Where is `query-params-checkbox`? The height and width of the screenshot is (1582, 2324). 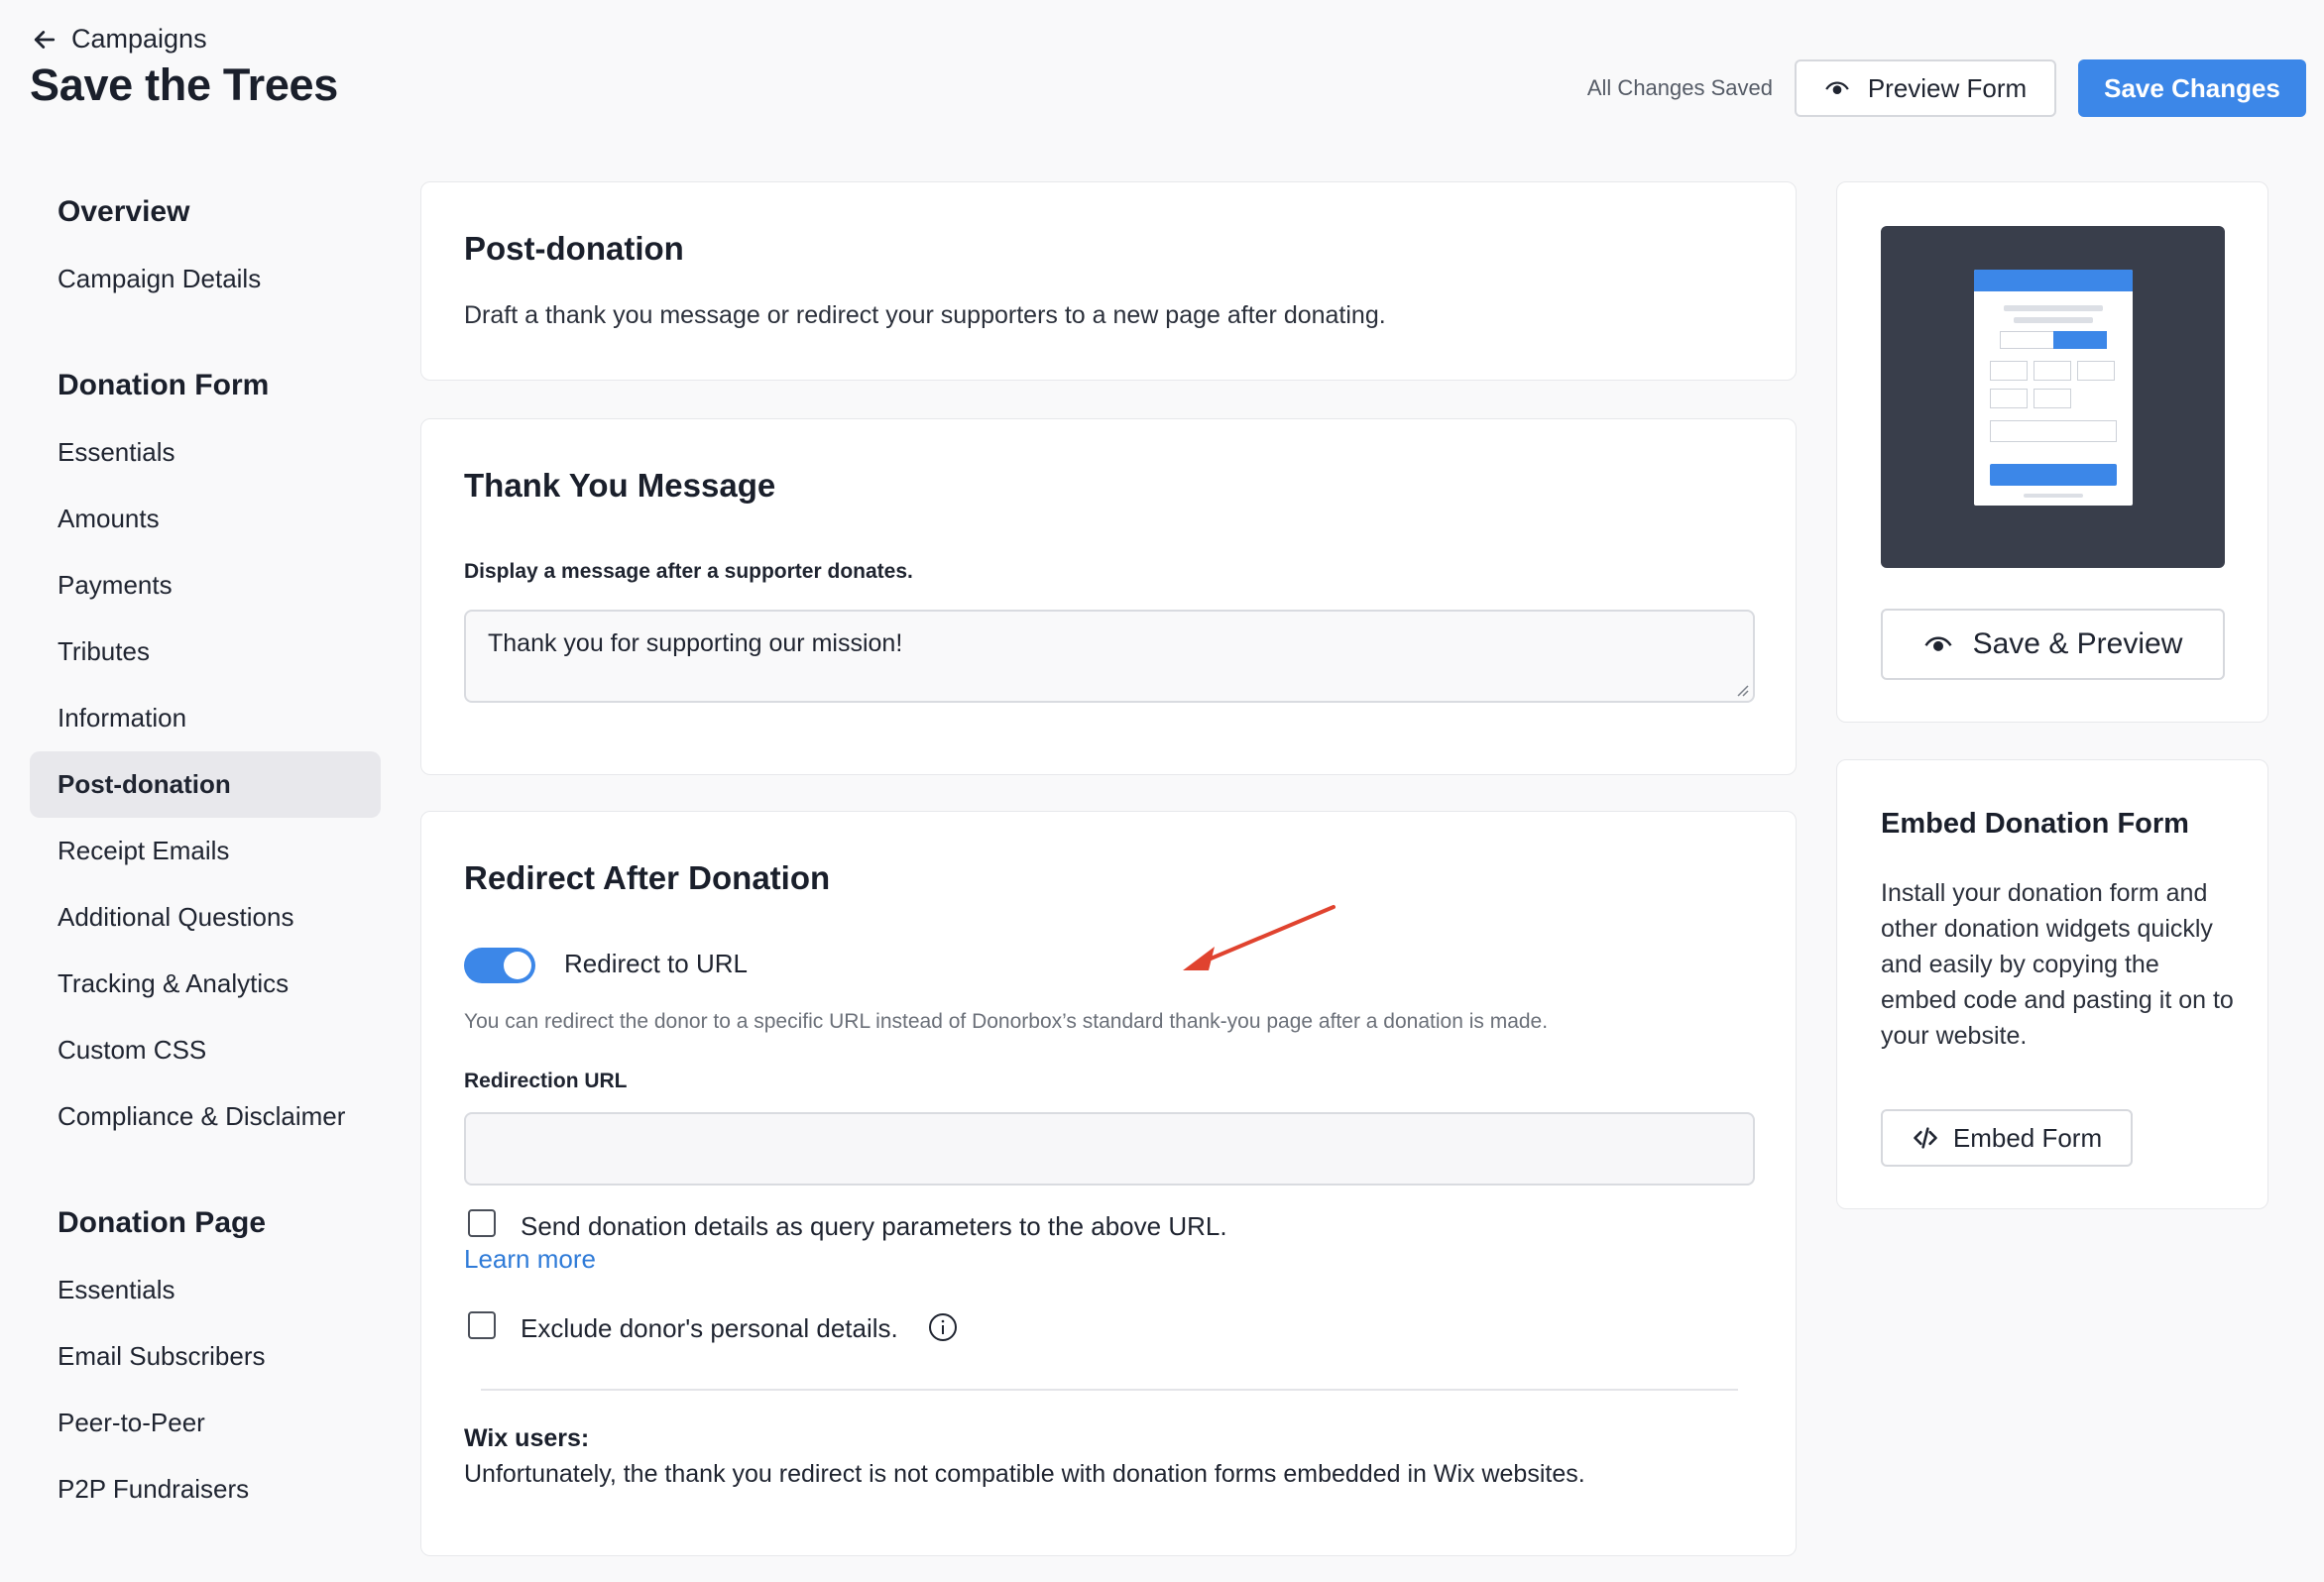 query-params-checkbox is located at coordinates (482, 1223).